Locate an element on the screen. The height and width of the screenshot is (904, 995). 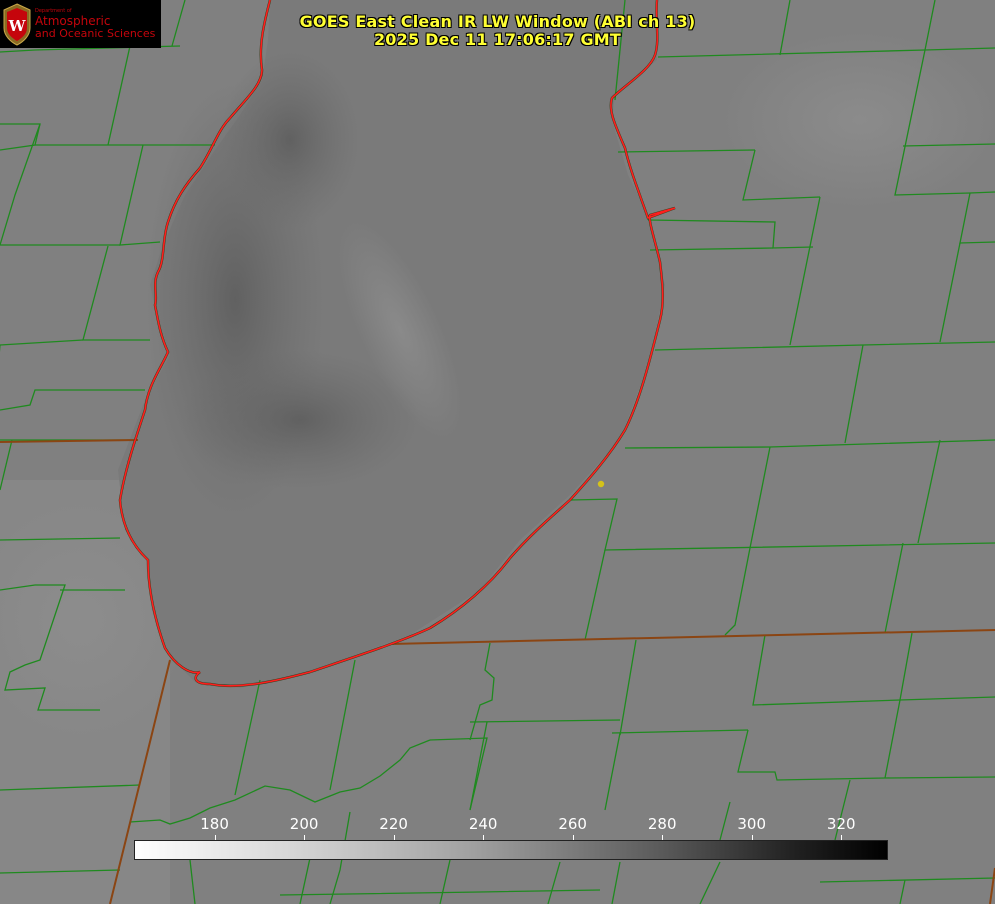
lake-dark-band is located at coordinates (290, 140).